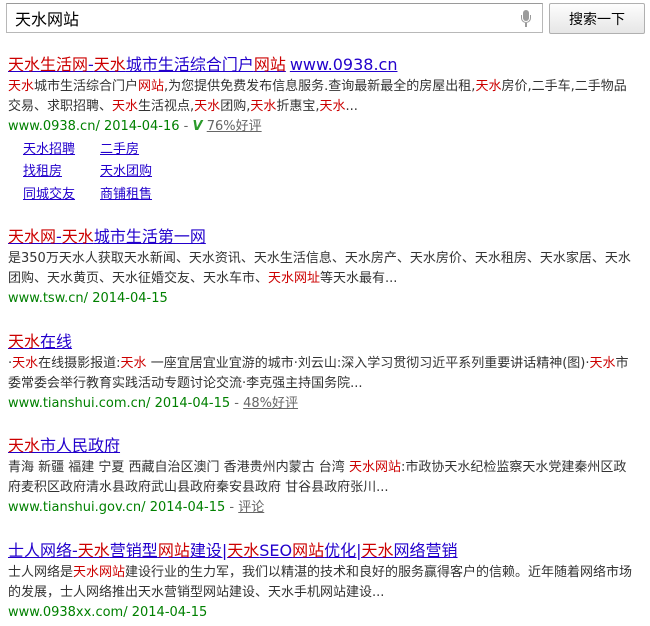 The width and height of the screenshot is (650, 626). What do you see at coordinates (133, 550) in the screenshot?
I see `text-segment: 营销型` at bounding box center [133, 550].